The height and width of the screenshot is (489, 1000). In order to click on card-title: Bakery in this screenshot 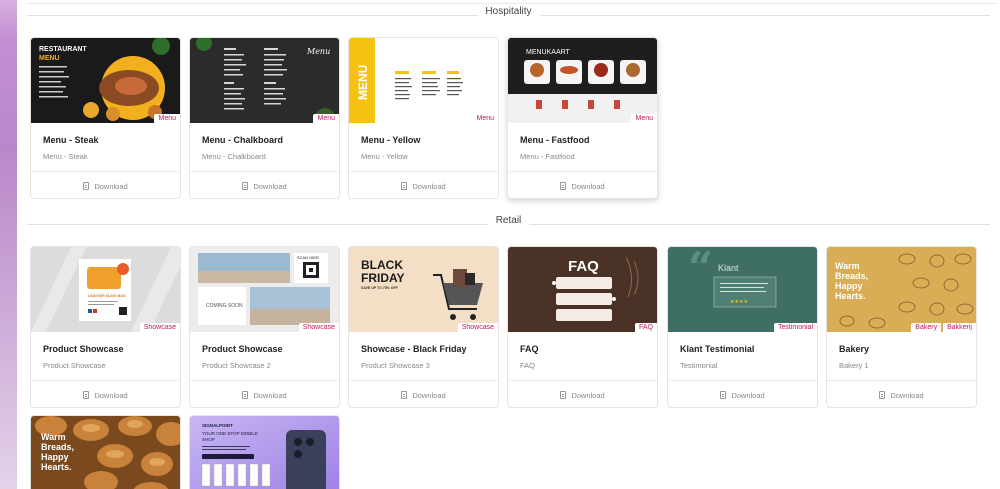, I will do `click(854, 349)`.